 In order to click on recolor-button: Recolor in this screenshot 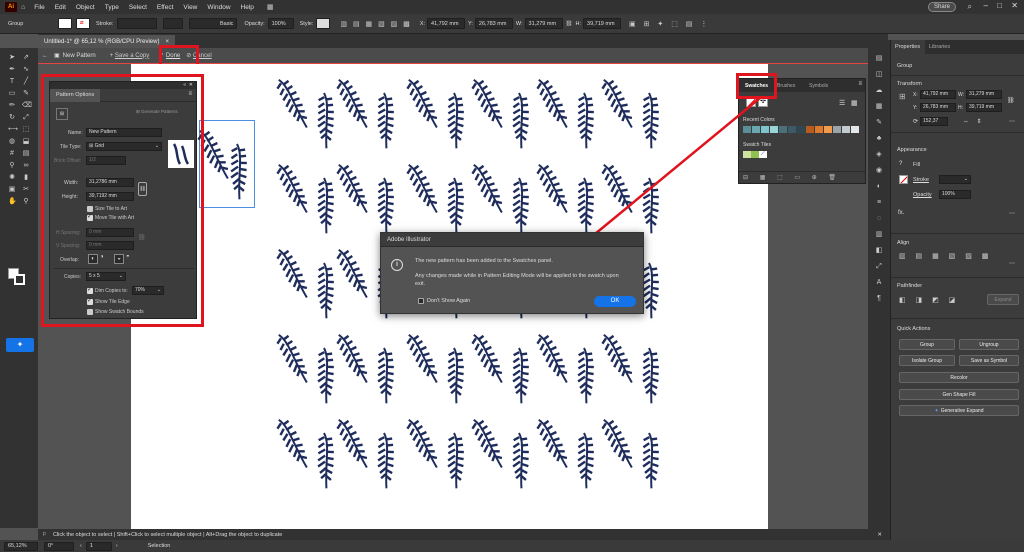, I will do `click(959, 377)`.